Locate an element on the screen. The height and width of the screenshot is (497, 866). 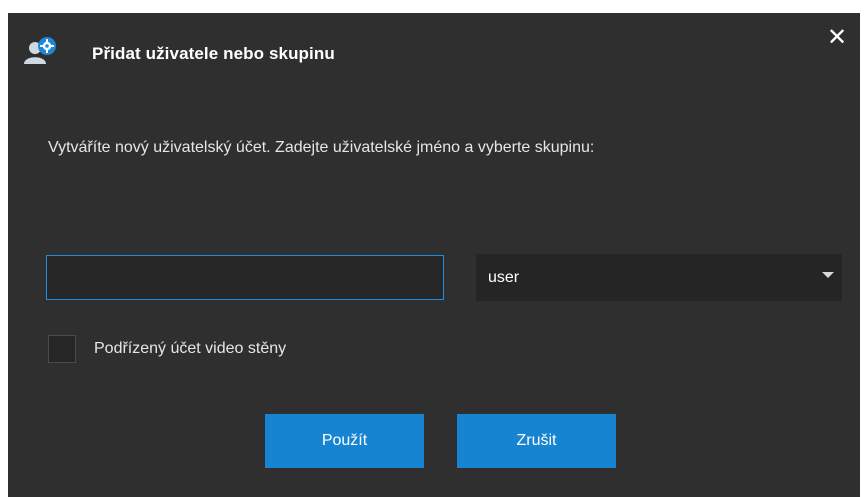
chevron-down-icon is located at coordinates (828, 275).